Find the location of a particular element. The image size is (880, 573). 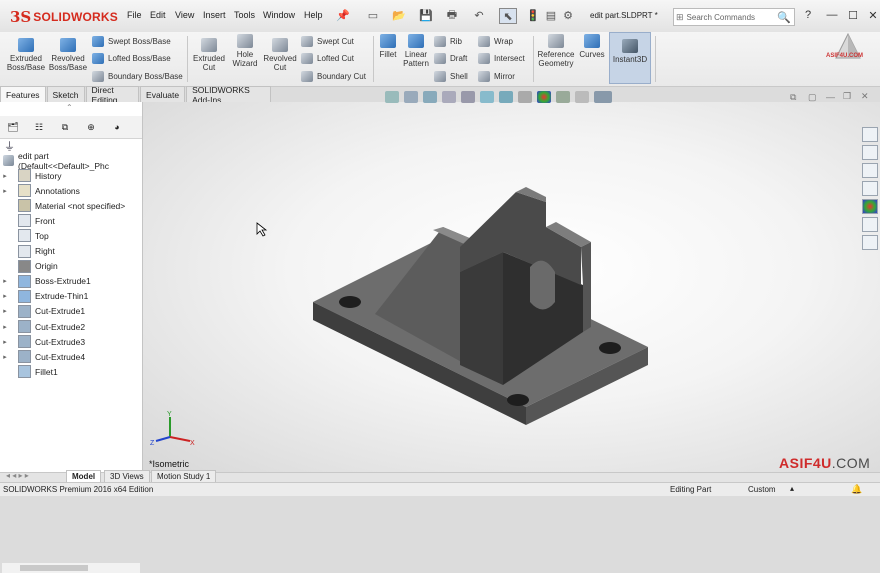

dynamic-annotation-icon is located at coordinates (468, 97).